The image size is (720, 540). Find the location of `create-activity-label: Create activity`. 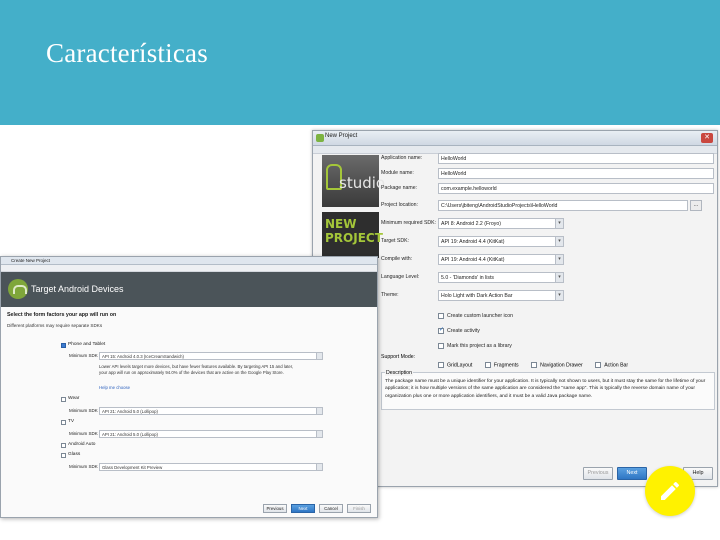

create-activity-label: Create activity is located at coordinates (463, 330).